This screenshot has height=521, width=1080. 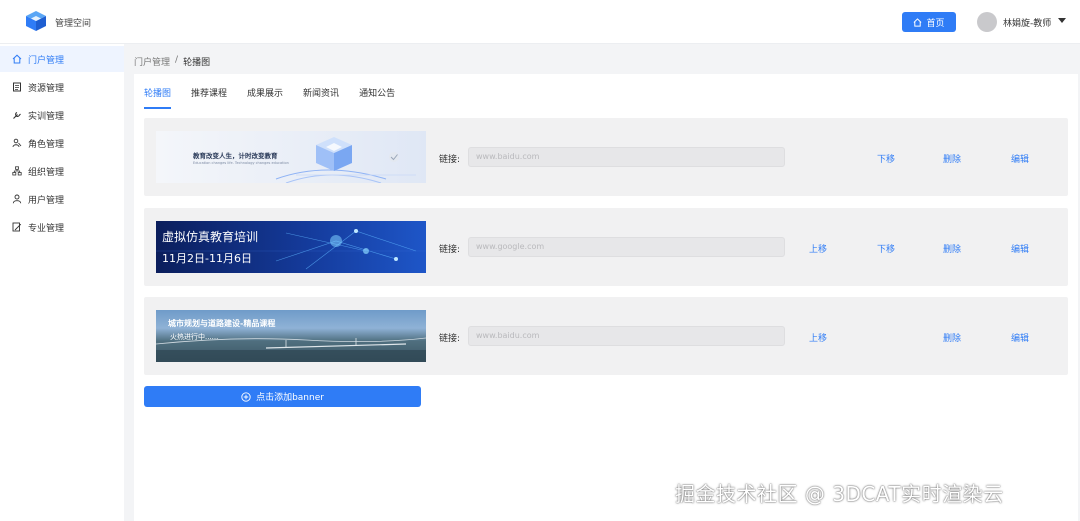 I want to click on sidebar-item-majors: 专业管理, so click(x=62, y=227).